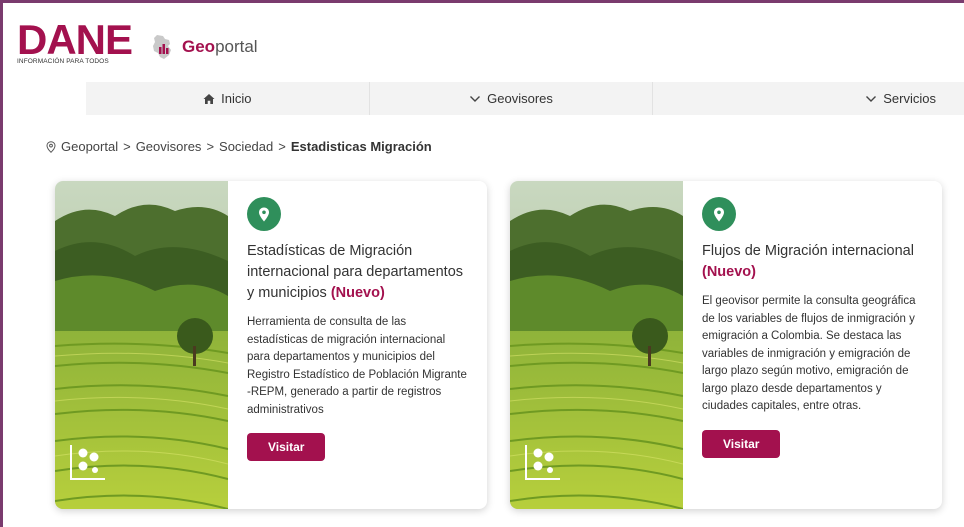 The image size is (964, 527). I want to click on breadcrumb-current: Estadisticas Migración, so click(361, 146).